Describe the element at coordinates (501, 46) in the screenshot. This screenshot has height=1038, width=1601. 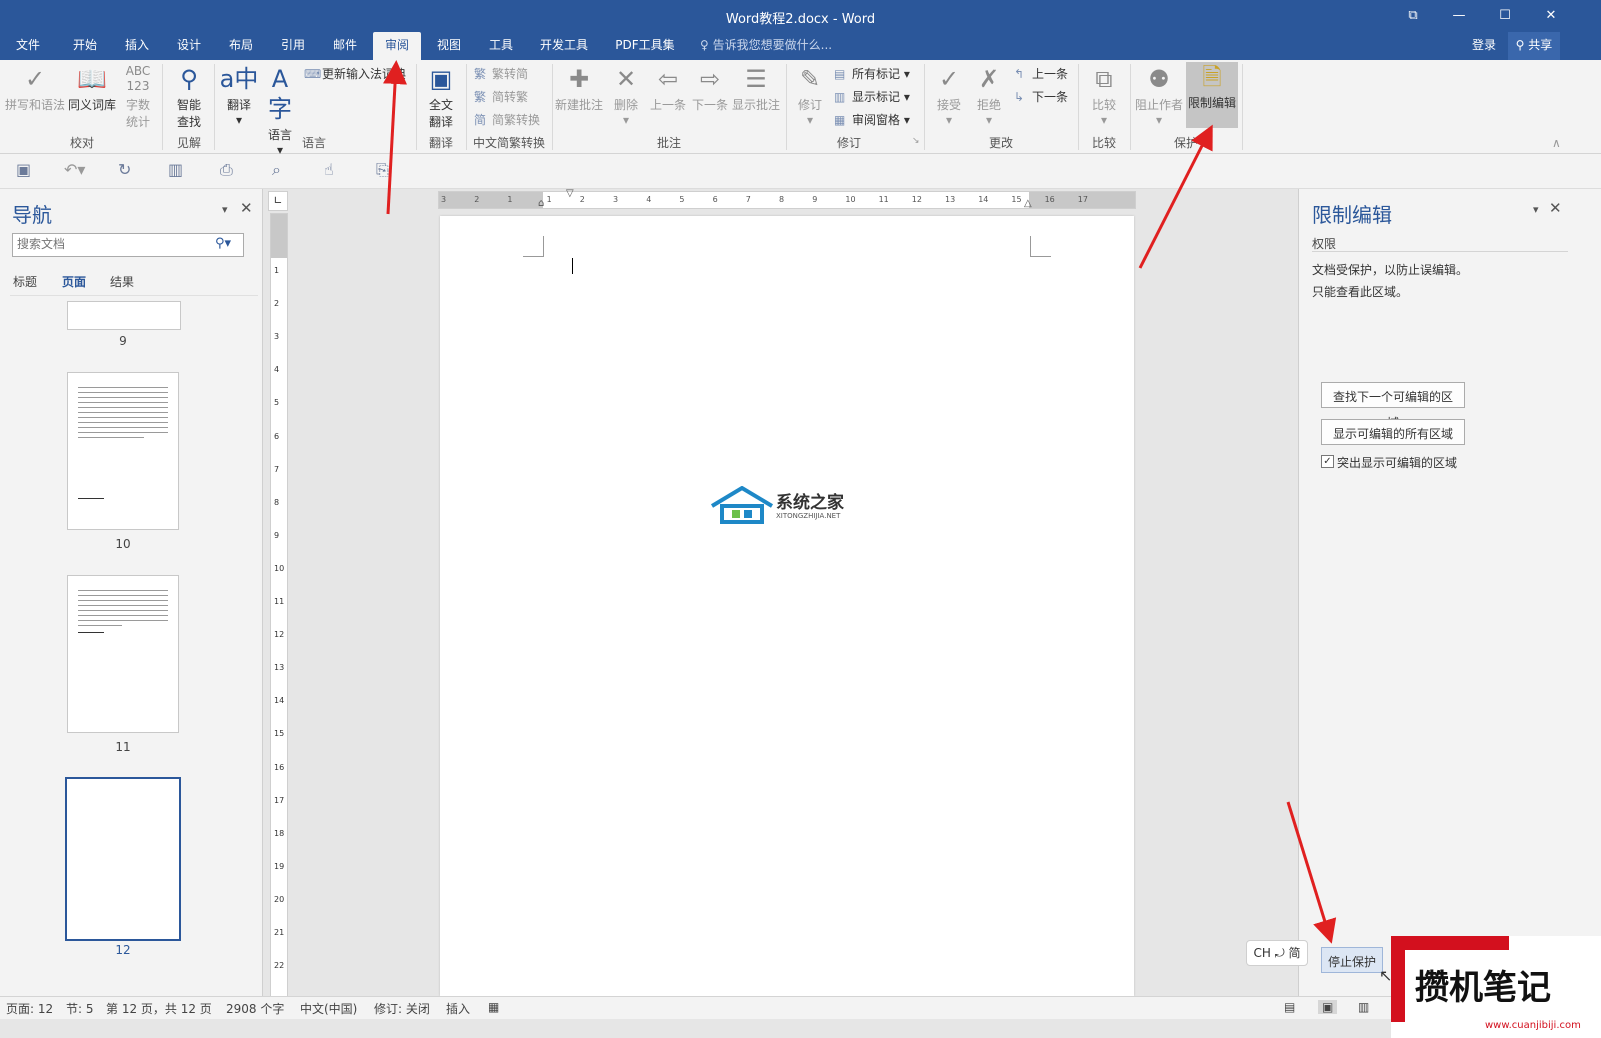
I see `tab-tools: 工具` at that location.